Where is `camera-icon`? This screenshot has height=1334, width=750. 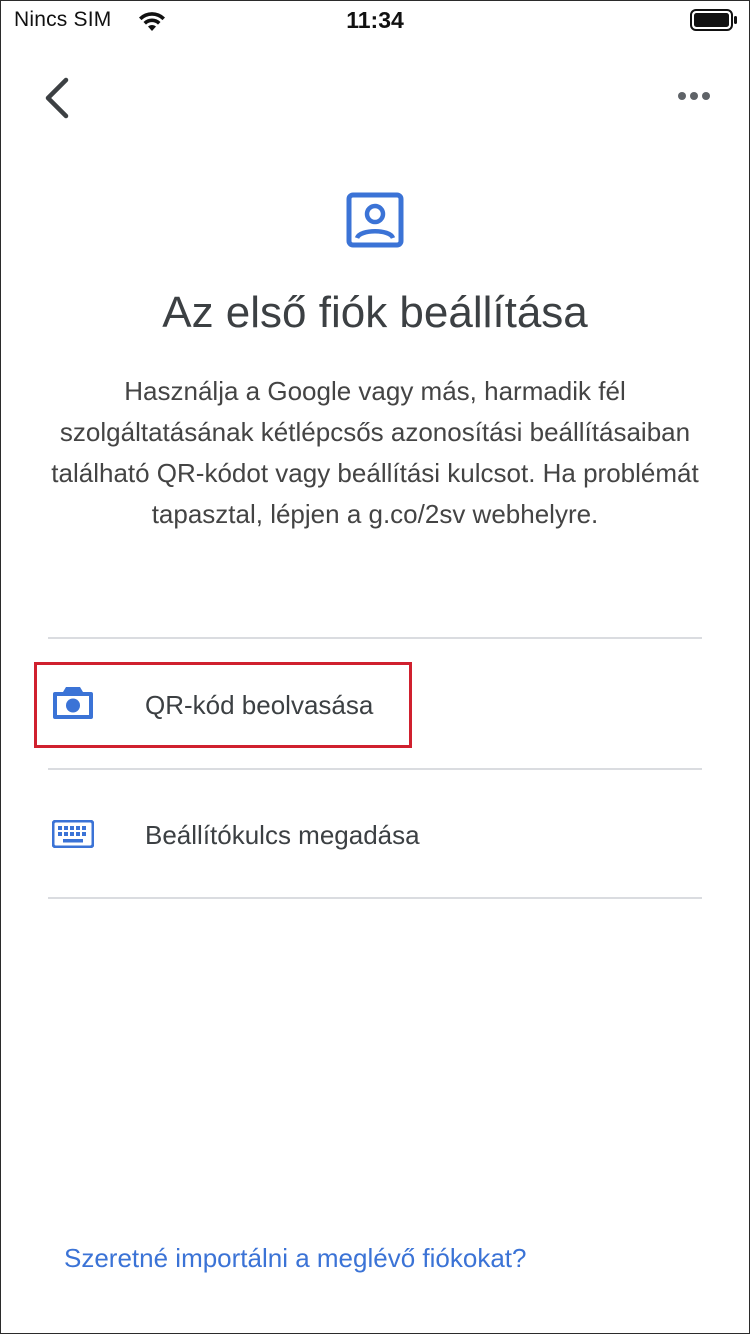 camera-icon is located at coordinates (73, 703).